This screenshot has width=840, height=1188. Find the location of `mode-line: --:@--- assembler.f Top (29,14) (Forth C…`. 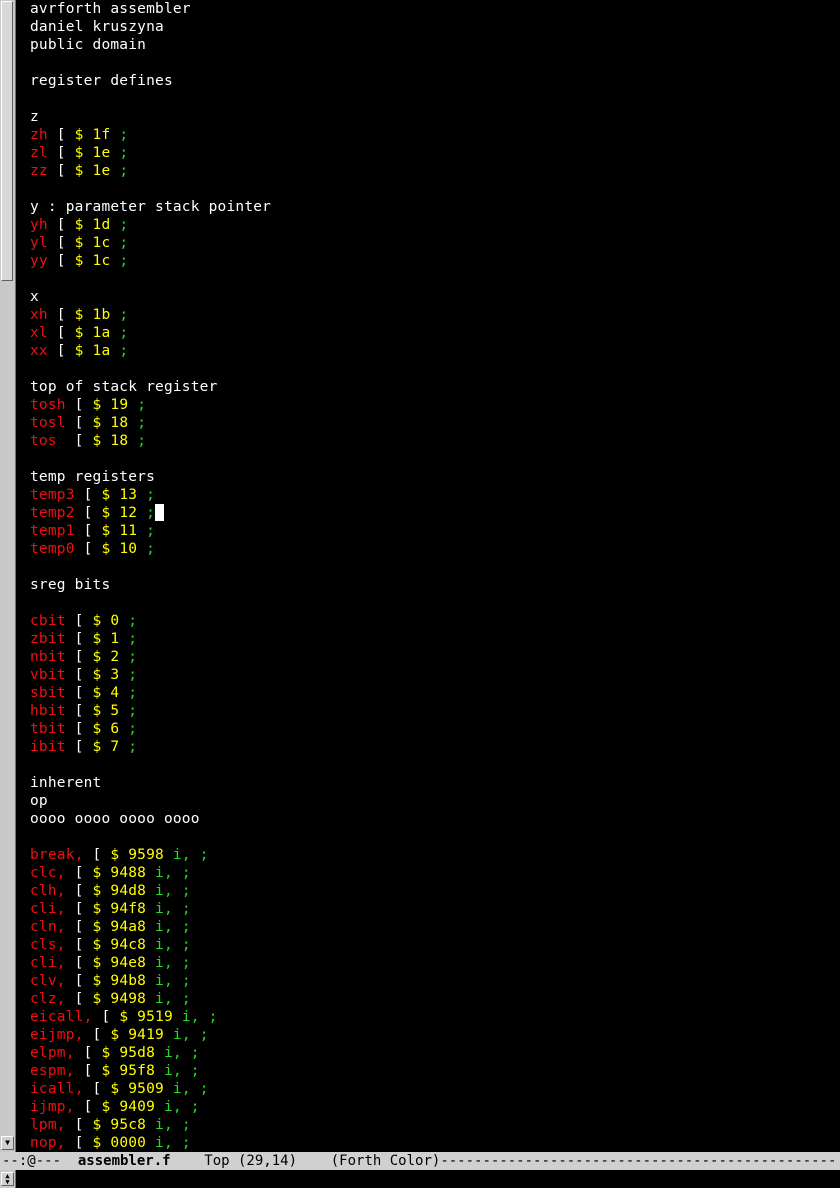

mode-line: --:@--- assembler.f Top (29,14) (Forth C… is located at coordinates (420, 1161).